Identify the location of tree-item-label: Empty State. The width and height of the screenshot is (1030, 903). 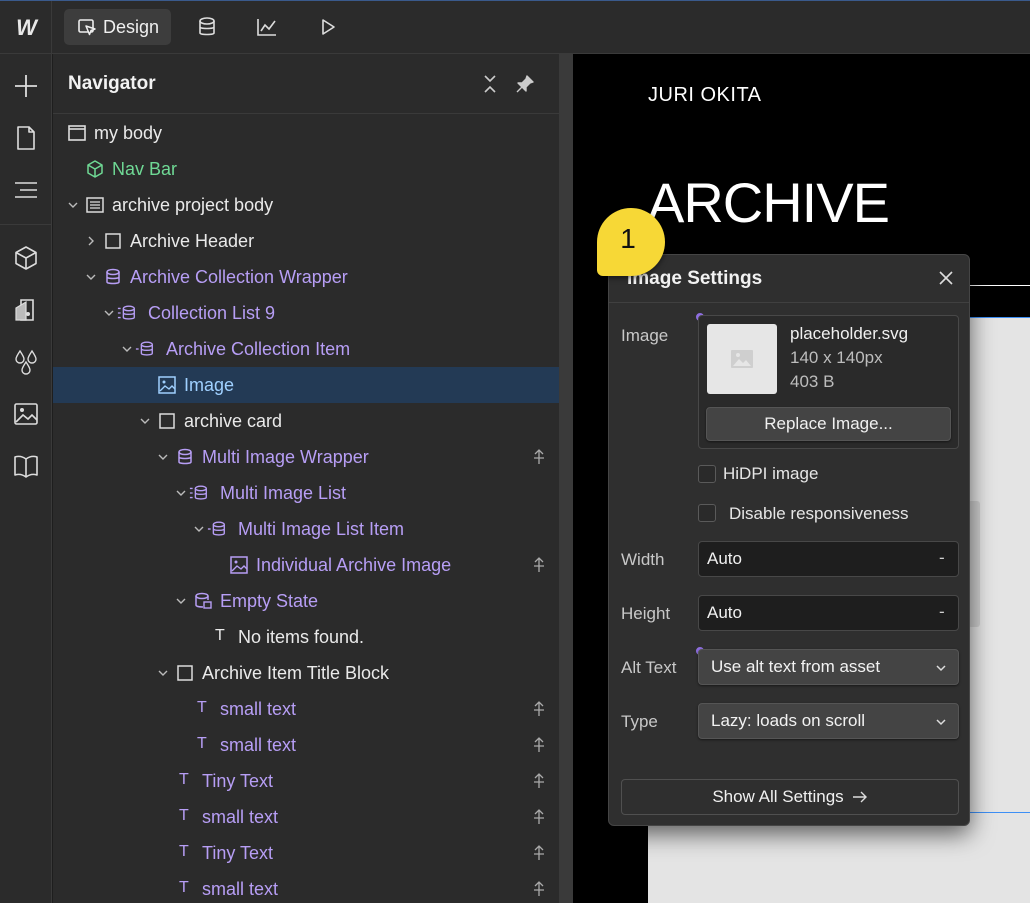
(269, 601).